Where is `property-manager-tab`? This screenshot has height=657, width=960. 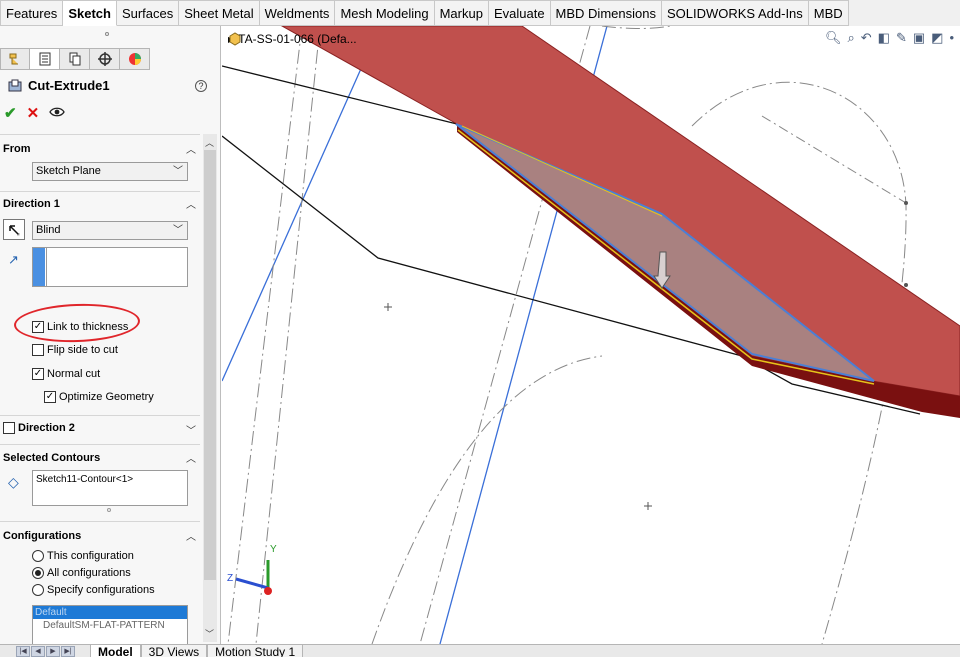
property-manager-tab is located at coordinates (45, 59).